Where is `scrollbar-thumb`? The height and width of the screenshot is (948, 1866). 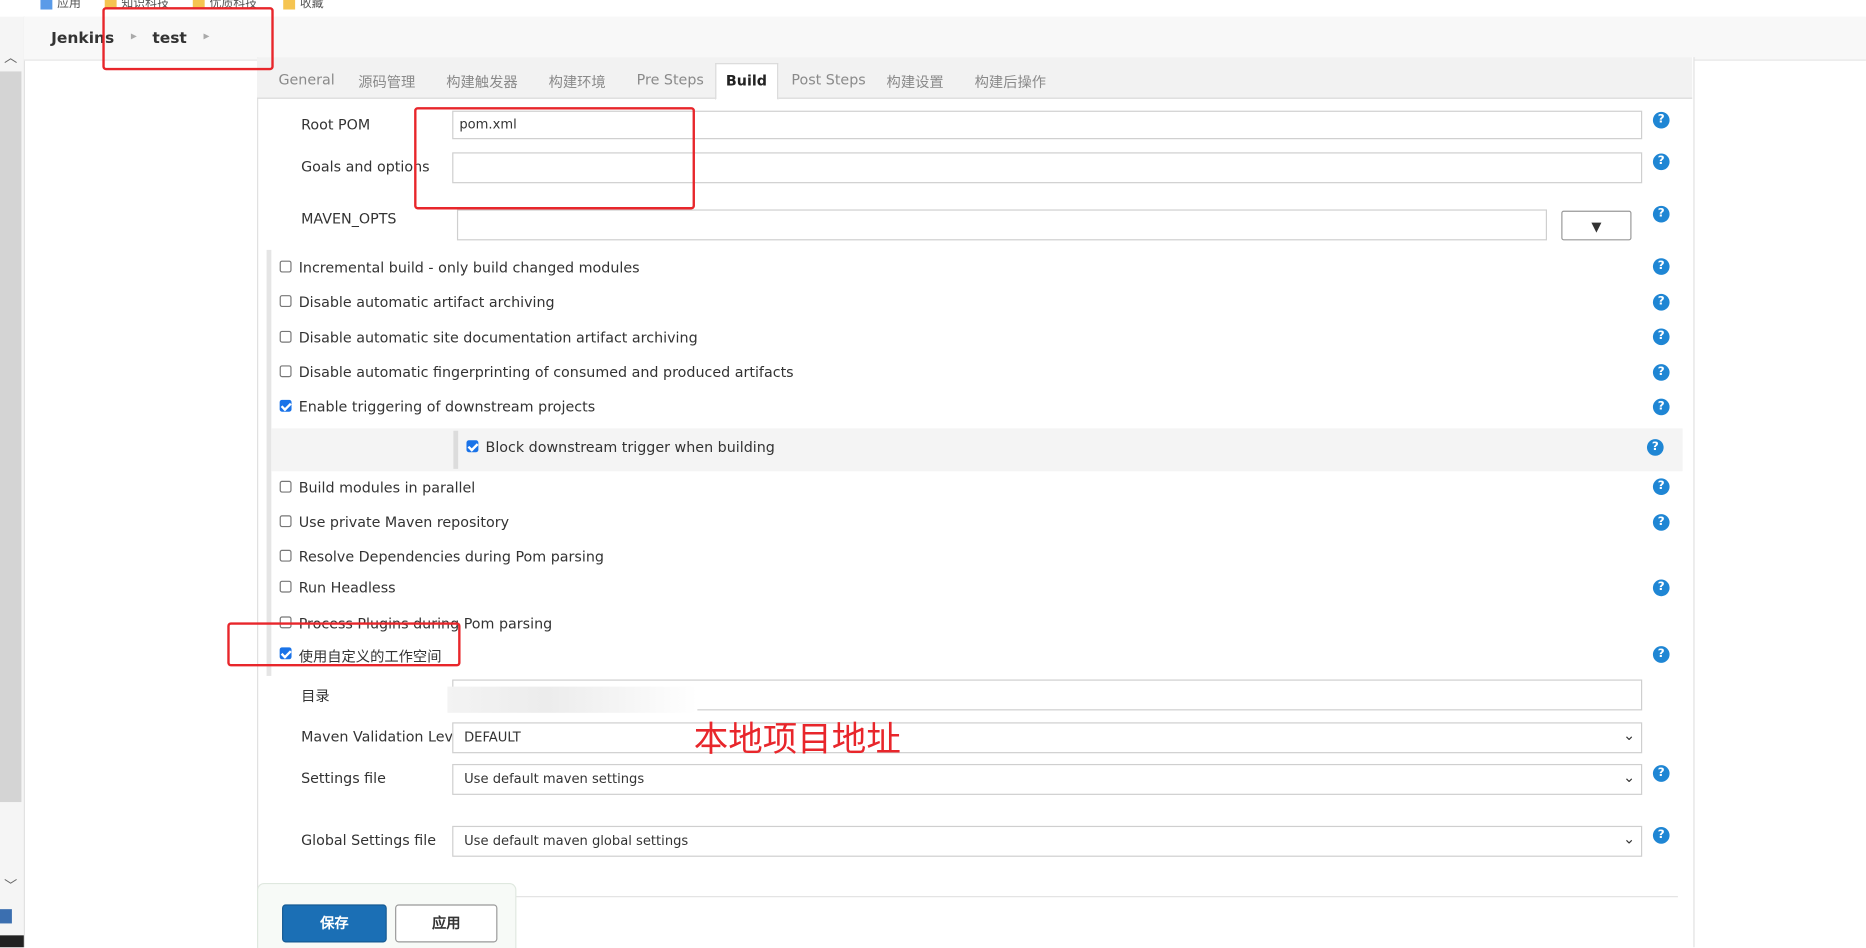 scrollbar-thumb is located at coordinates (11, 437).